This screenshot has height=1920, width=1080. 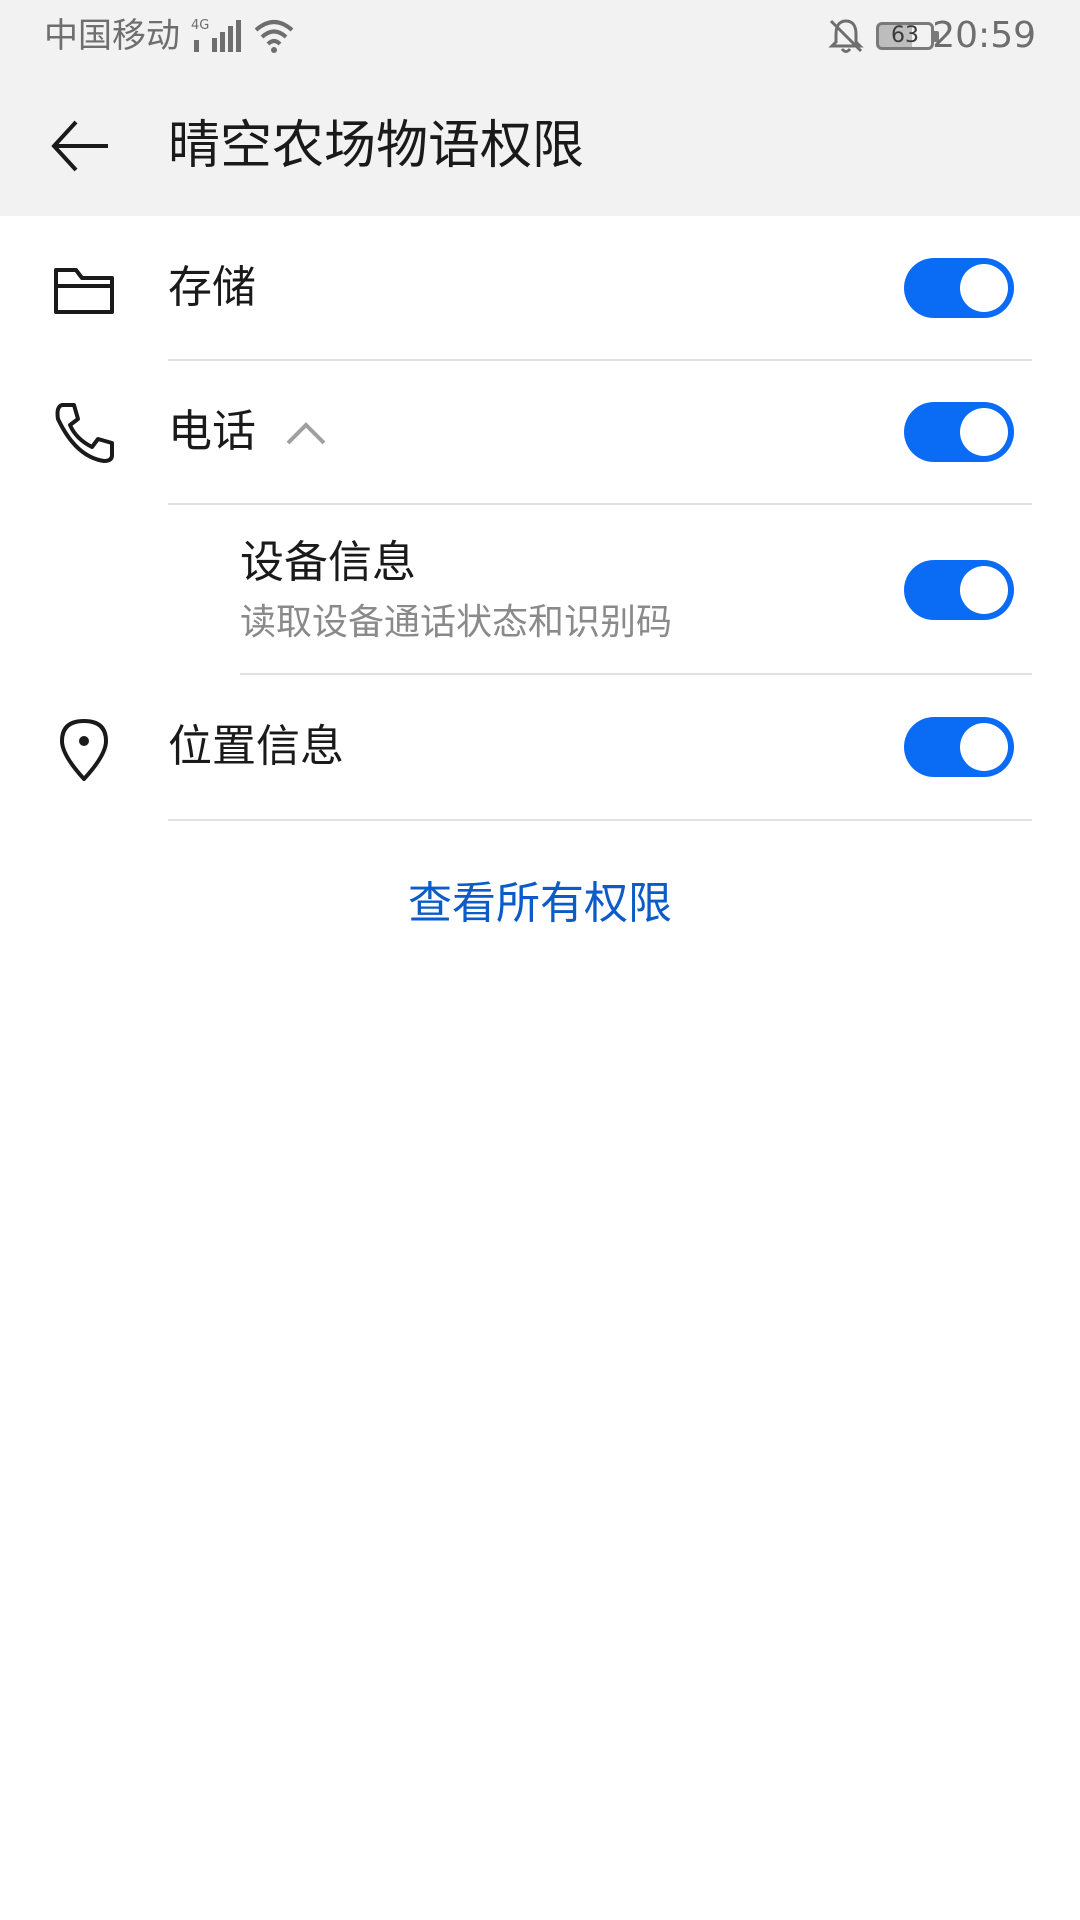 What do you see at coordinates (540, 747) in the screenshot?
I see `permission-row-location: 位置信息` at bounding box center [540, 747].